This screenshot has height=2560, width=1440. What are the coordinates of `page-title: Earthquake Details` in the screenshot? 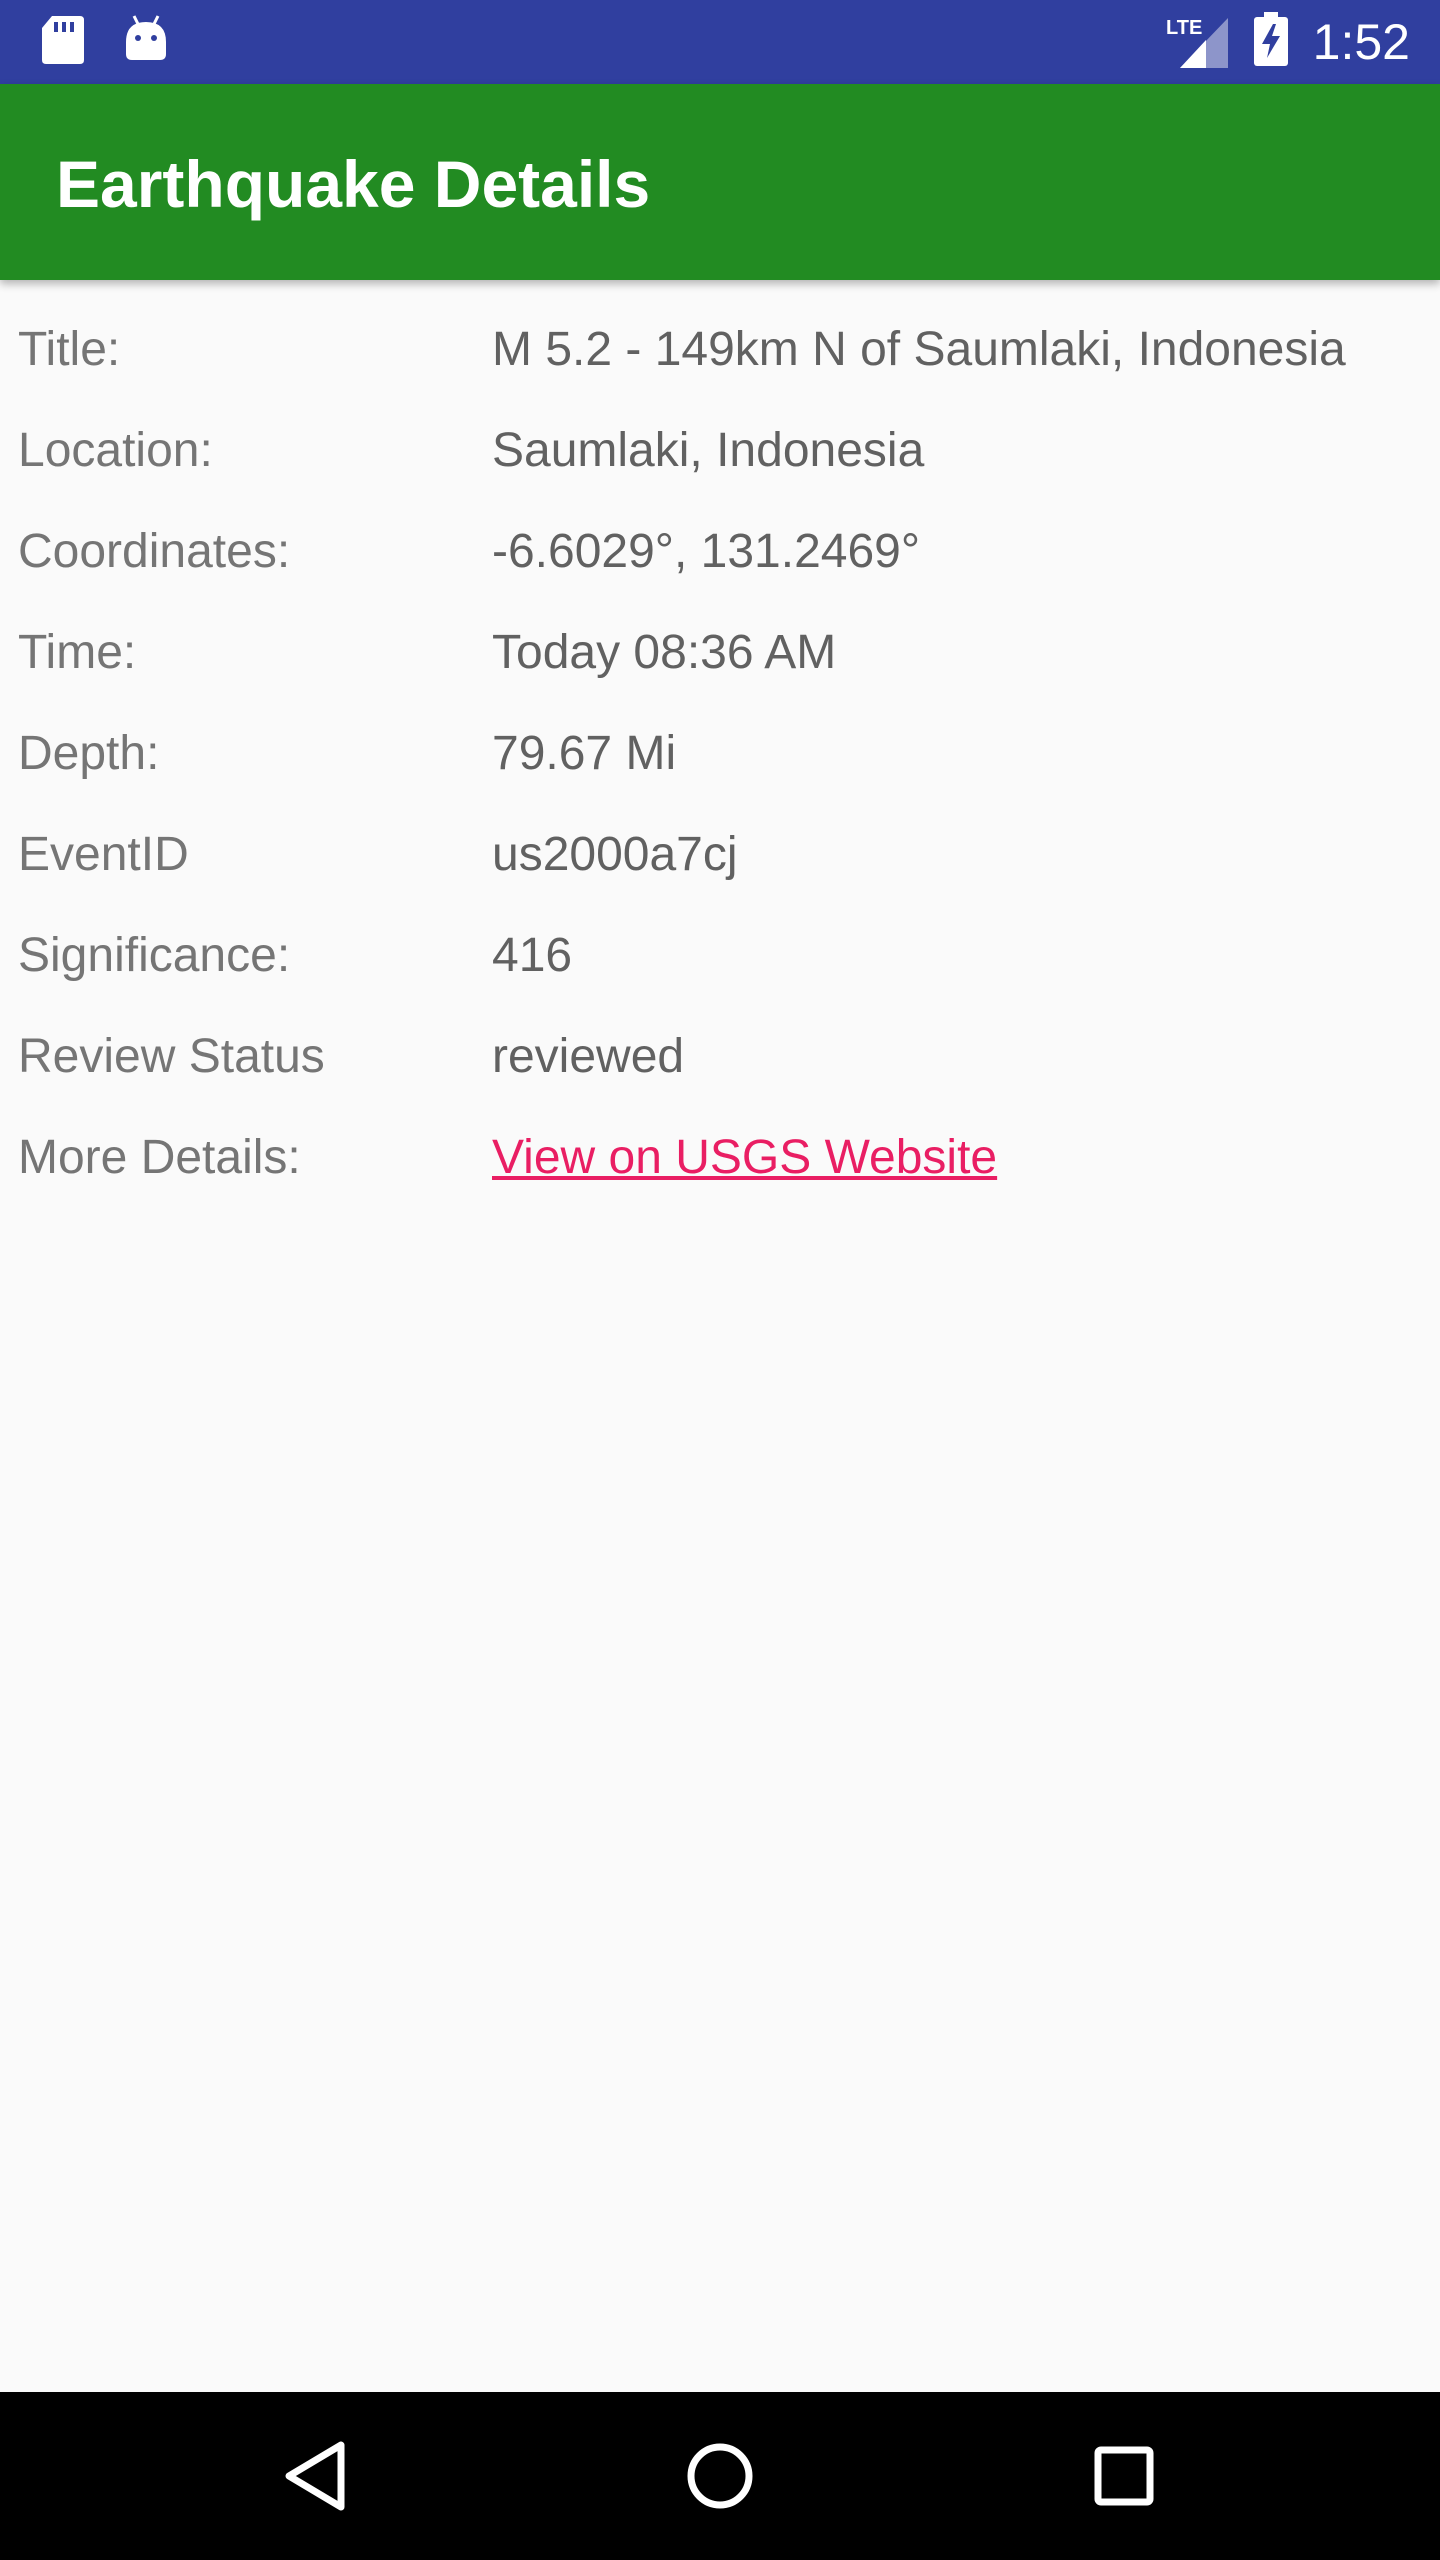 It's located at (353, 184).